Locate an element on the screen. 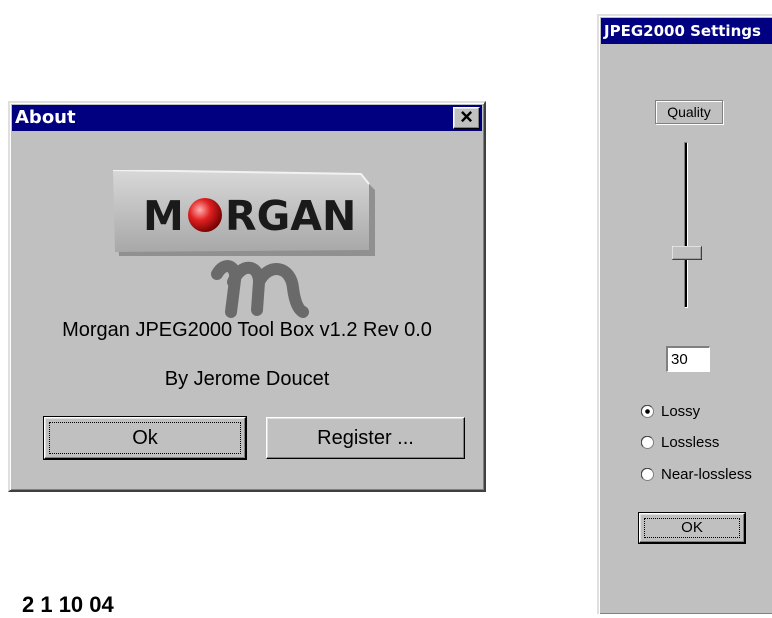 The height and width of the screenshot is (618, 772). settings-titlebar: JPEG2000 Settings is located at coordinates (686, 31).